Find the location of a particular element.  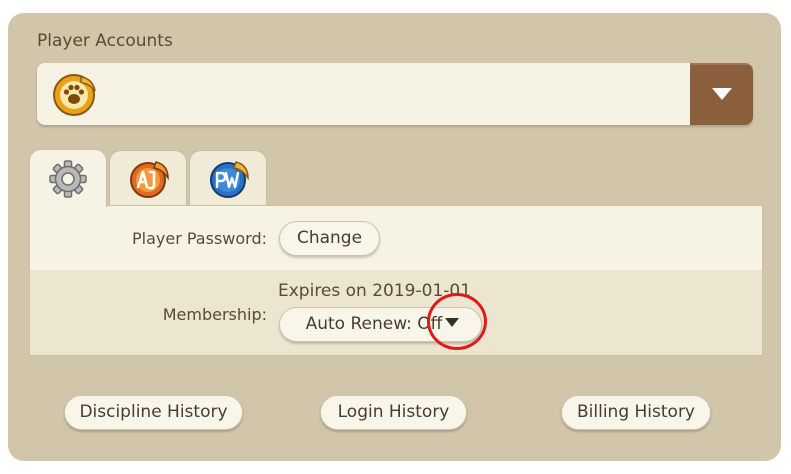

annotation-circle is located at coordinates (457, 321).